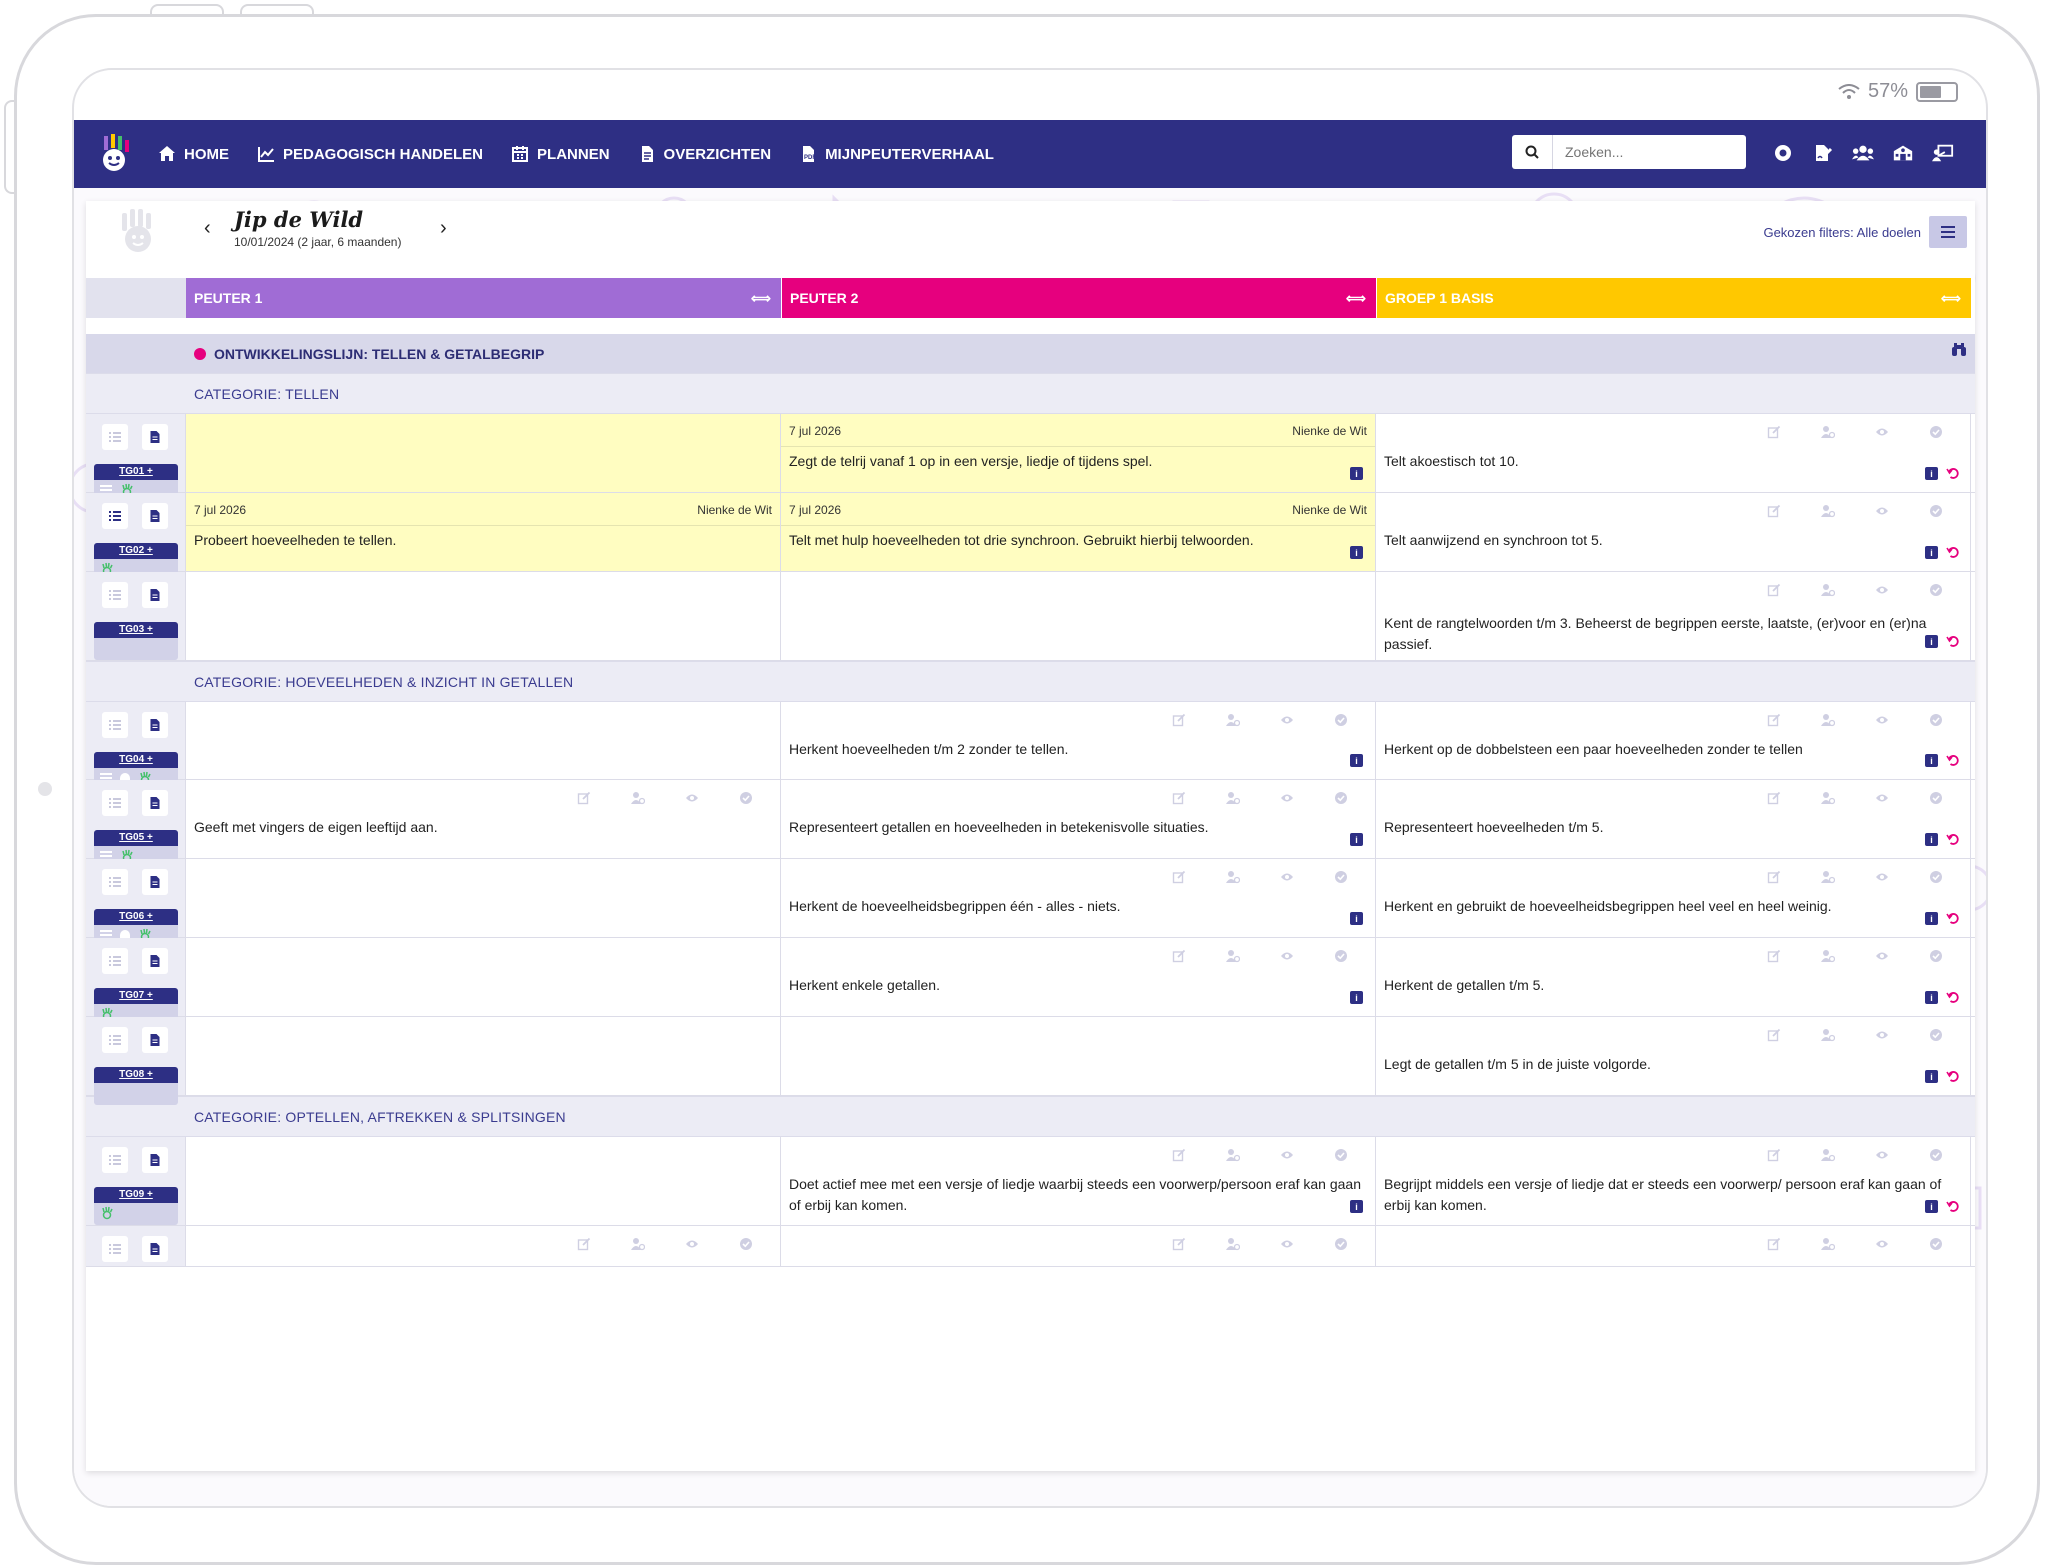  I want to click on goal-code: TG09 +, so click(136, 1195).